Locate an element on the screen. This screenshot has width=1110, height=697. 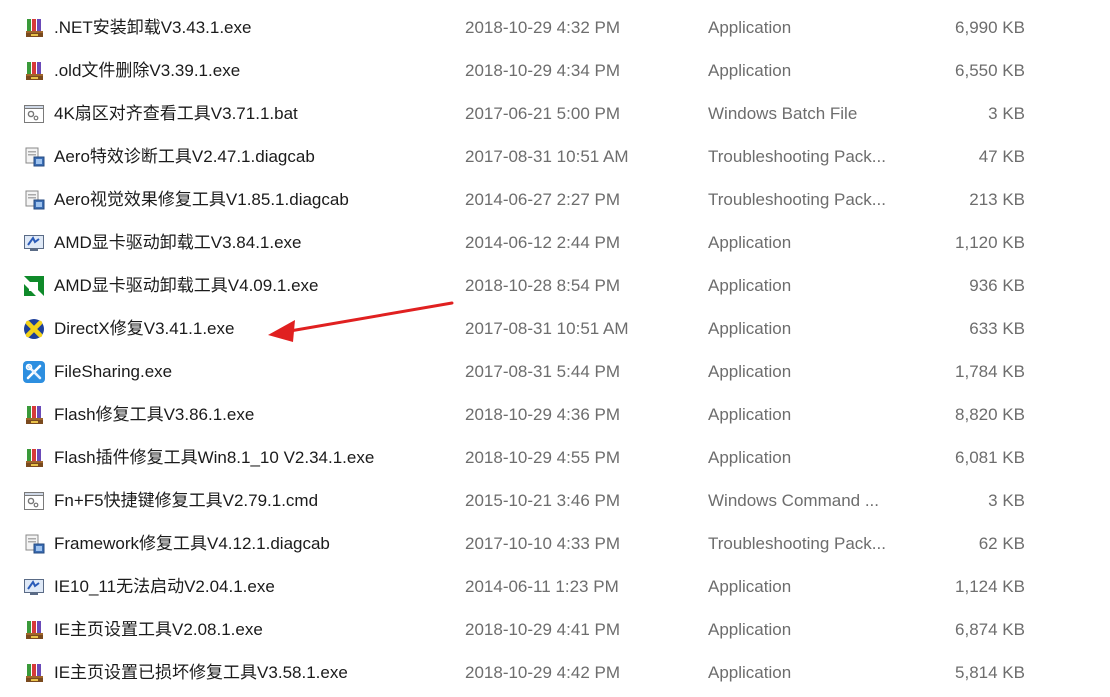
file-date-modified: 2014-06-11 1:23 PM is located at coordinates (542, 586).